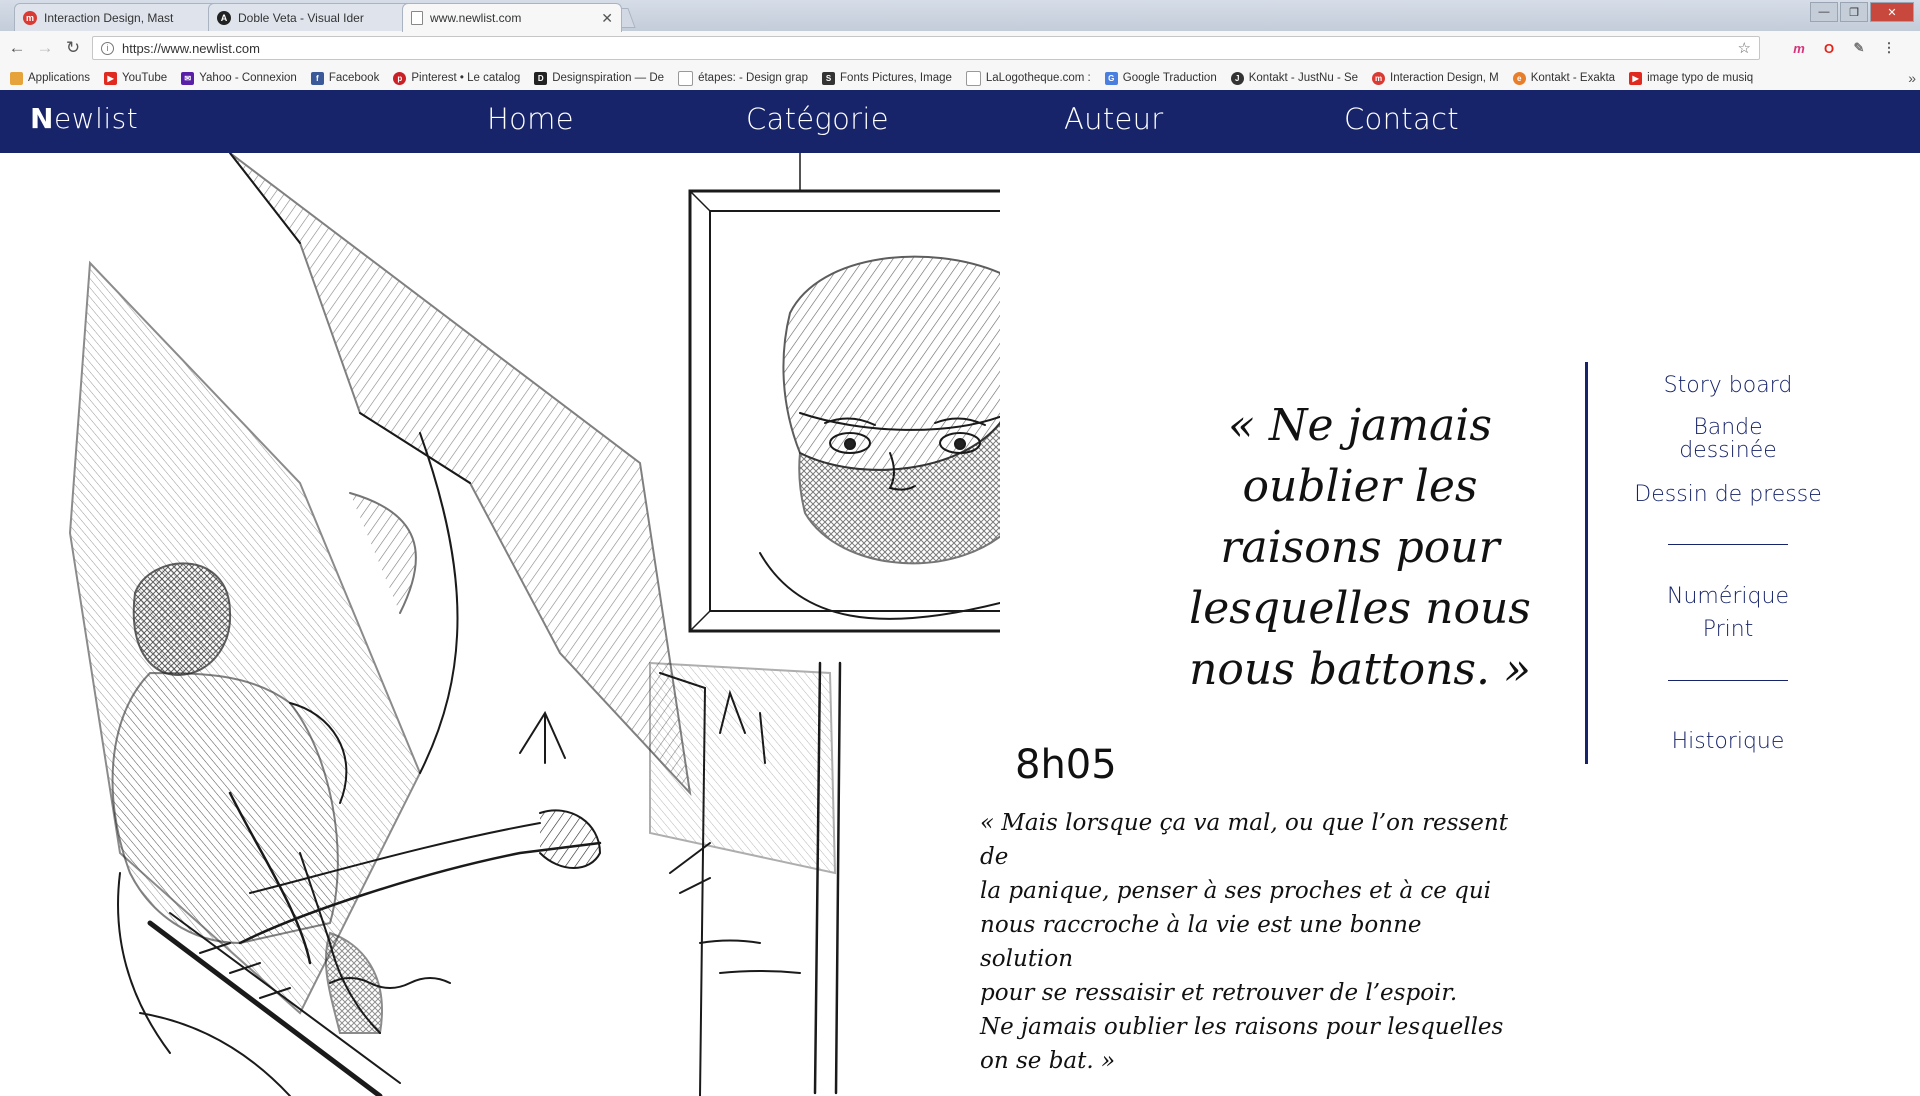 This screenshot has height=1096, width=1920. What do you see at coordinates (1038, 78) in the screenshot?
I see `bookmark-label: LaLogotheque.com :` at bounding box center [1038, 78].